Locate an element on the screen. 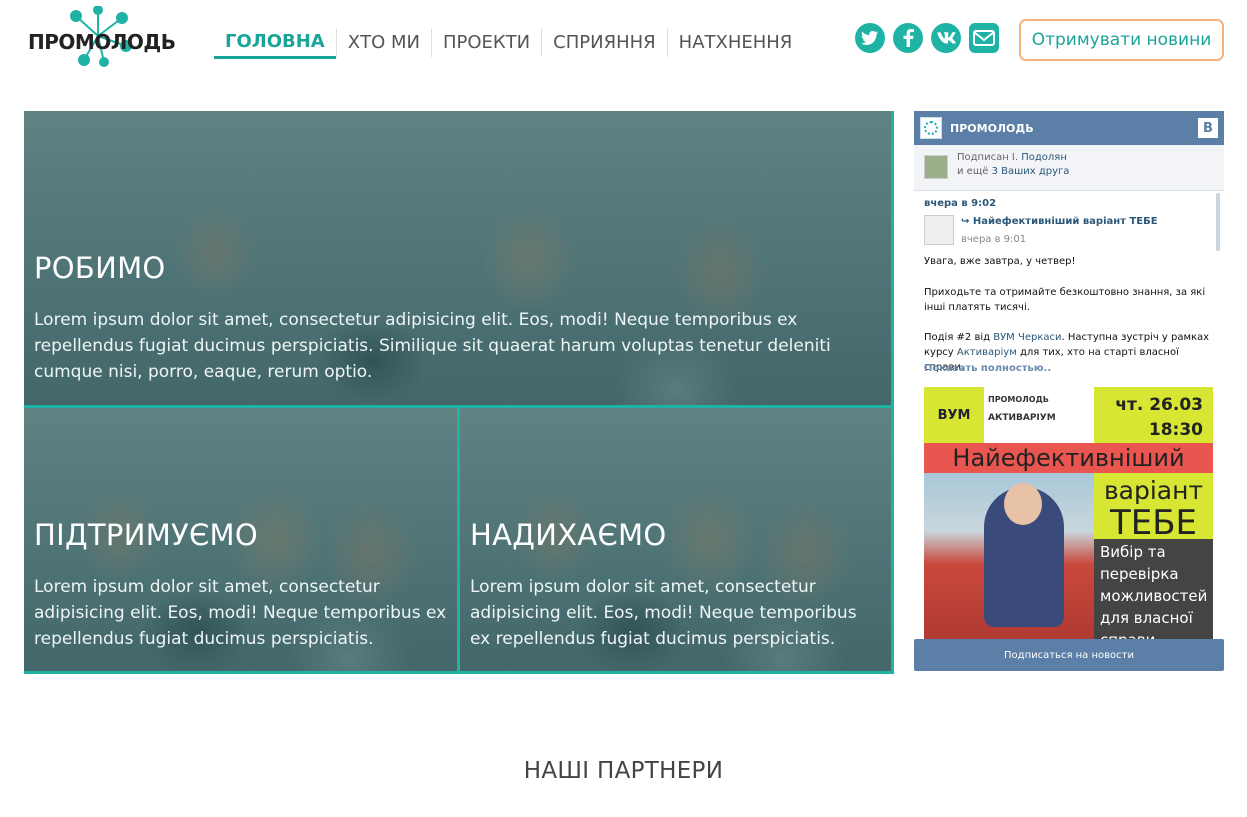 Image resolution: width=1247 pixels, height=817 pixels. vk-friend-link: Подолян is located at coordinates (1044, 157).